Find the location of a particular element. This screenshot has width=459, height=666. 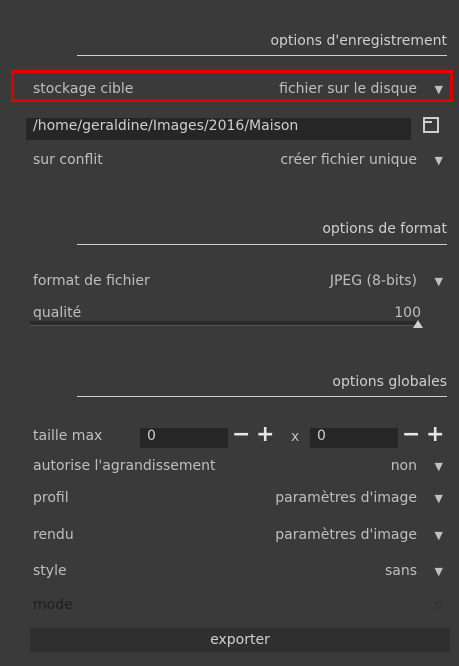

export-button: exporter is located at coordinates (240, 640).